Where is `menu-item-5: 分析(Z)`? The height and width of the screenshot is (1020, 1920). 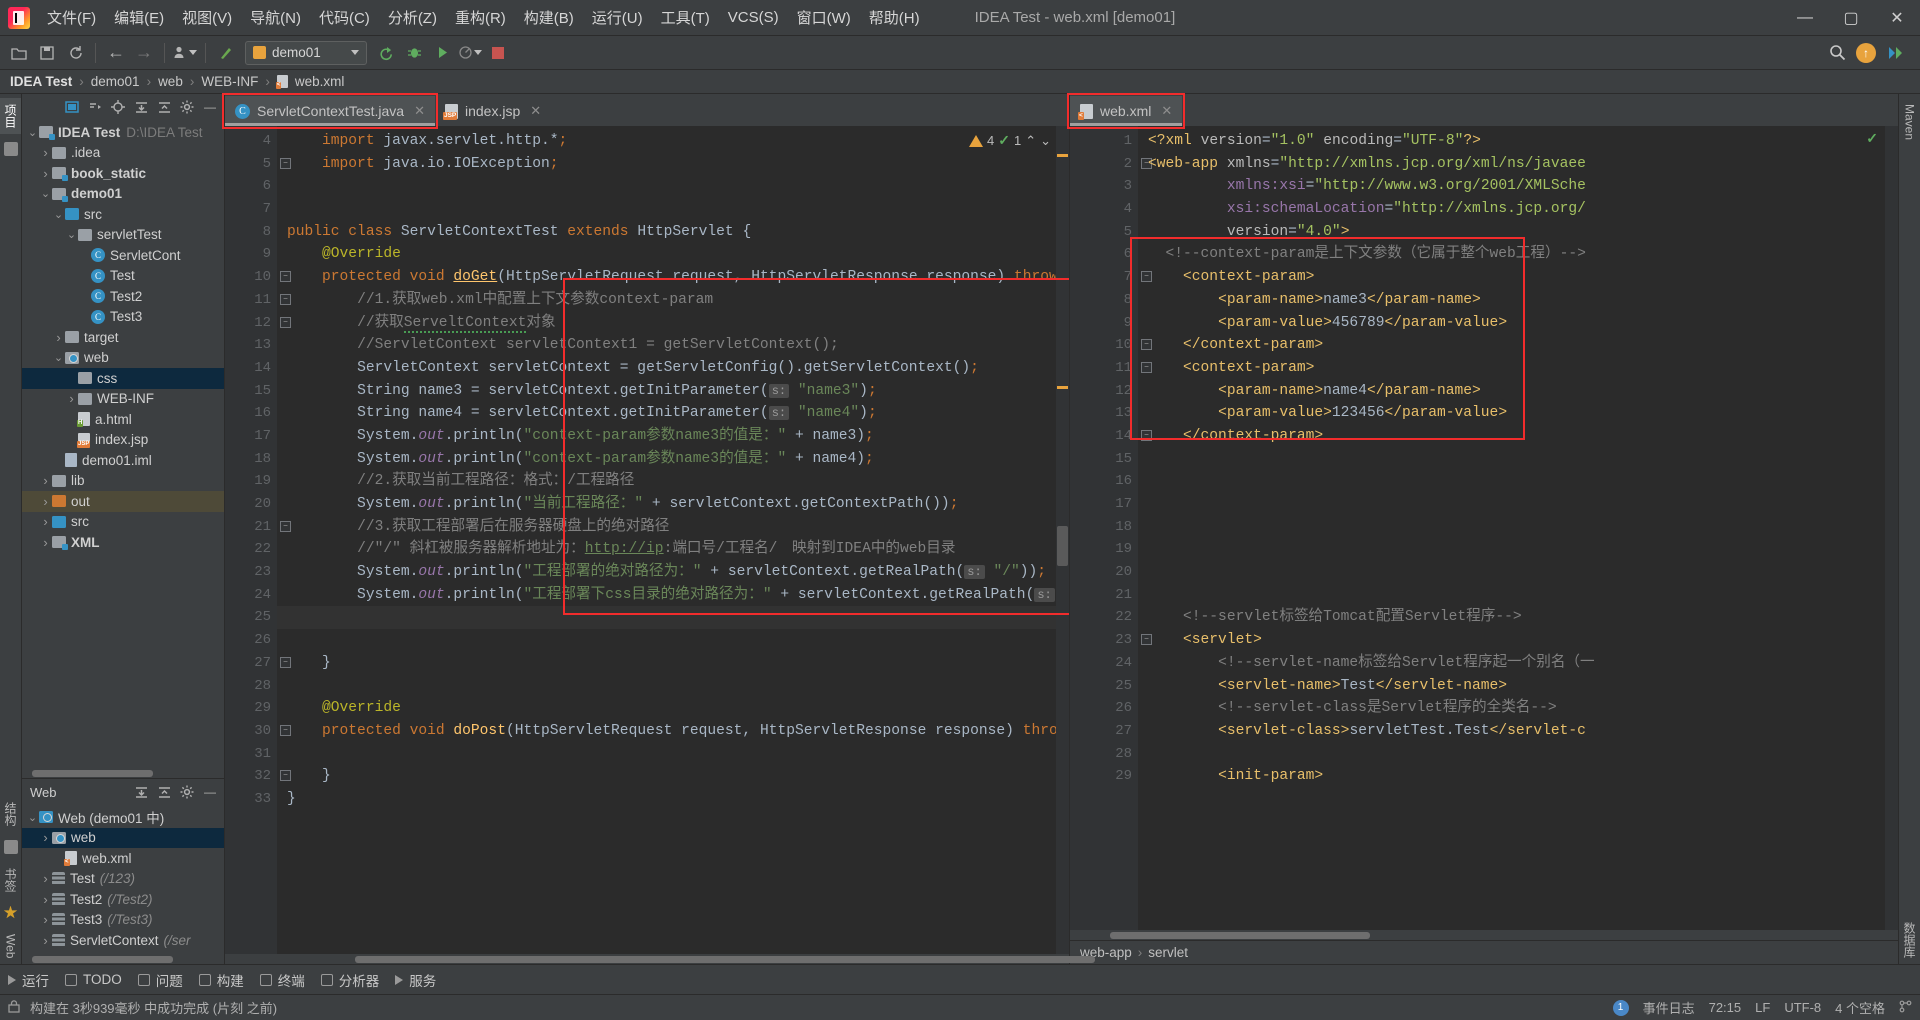
menu-item-5: 分析(Z) is located at coordinates (412, 17).